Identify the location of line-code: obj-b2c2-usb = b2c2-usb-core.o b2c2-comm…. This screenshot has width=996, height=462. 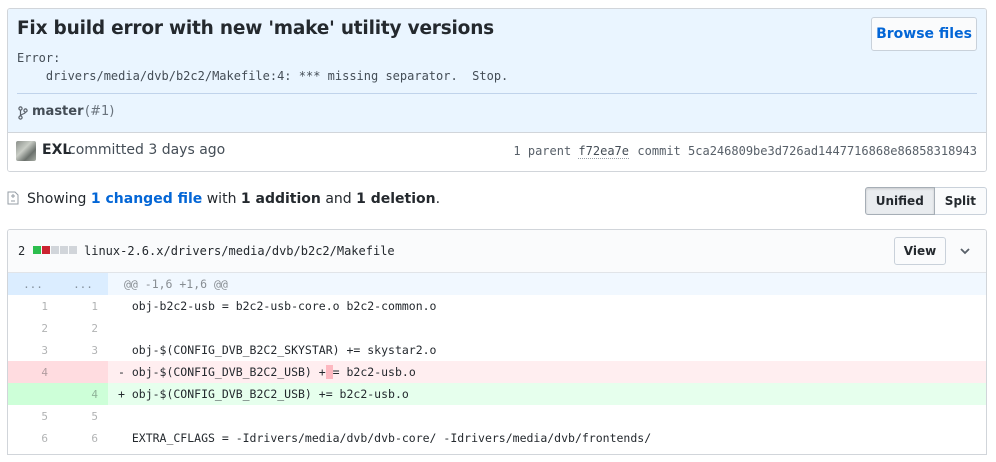
(277, 306).